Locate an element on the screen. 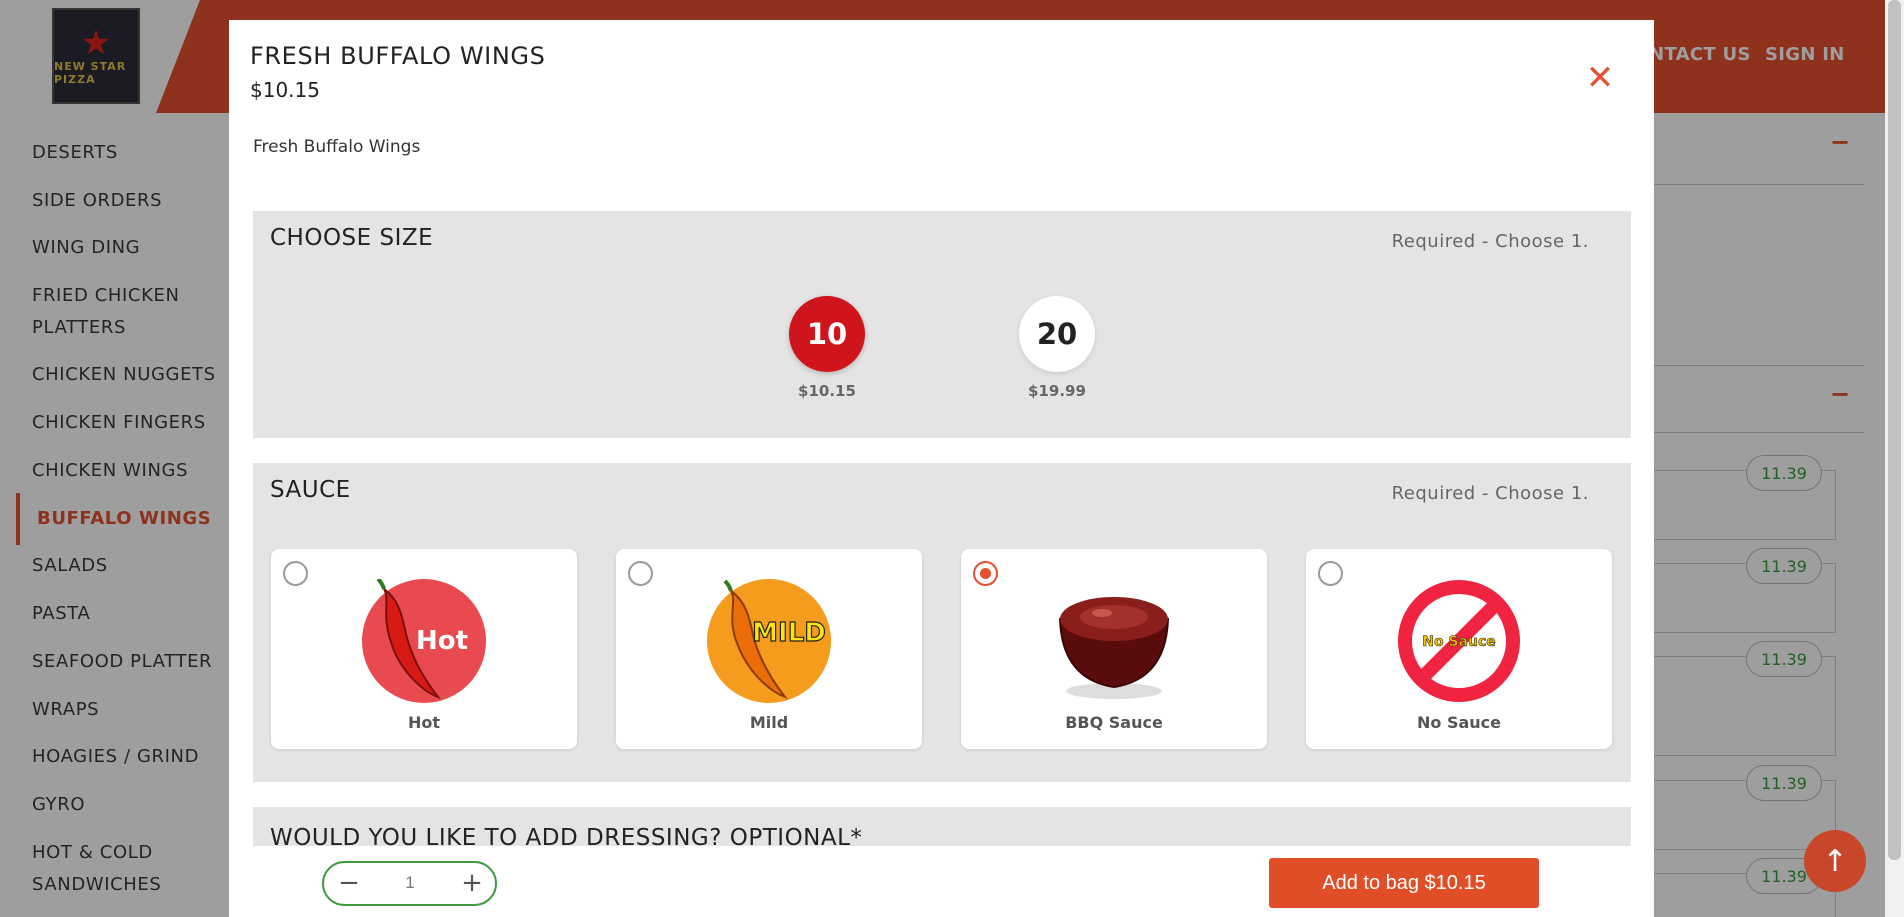 The image size is (1904, 917). add-to-bag-button: Add to bag $10.15 is located at coordinates (1404, 883).